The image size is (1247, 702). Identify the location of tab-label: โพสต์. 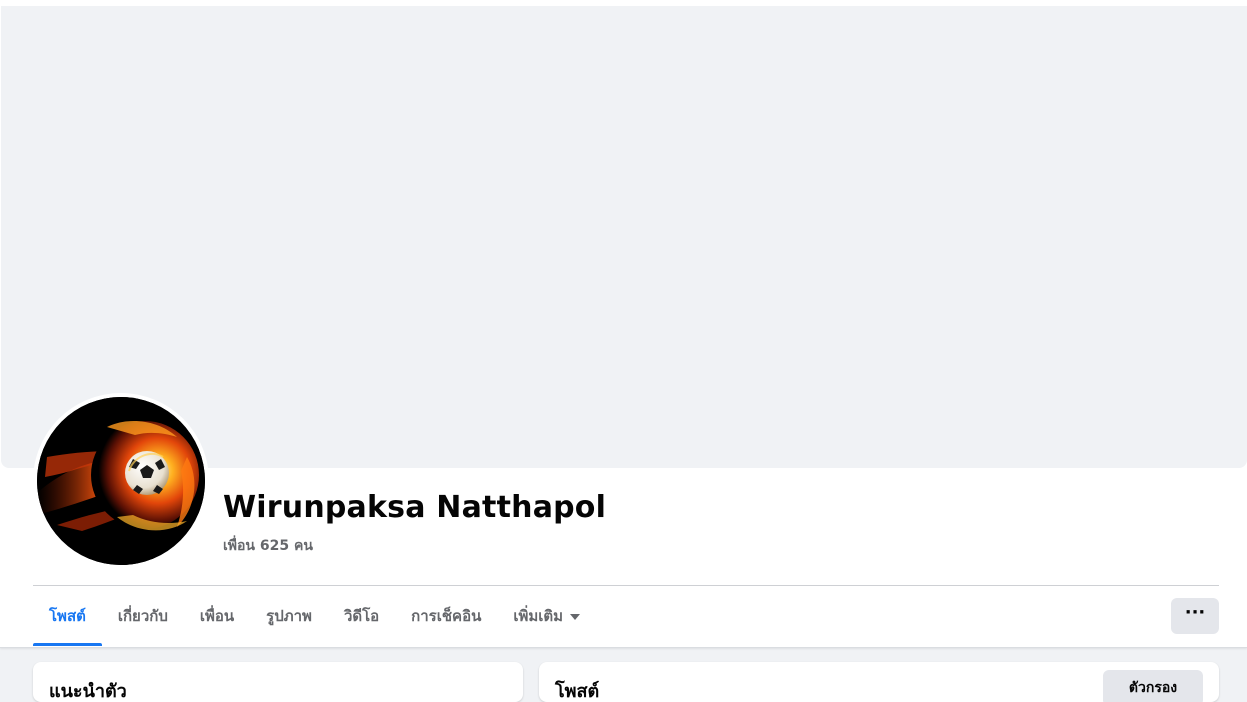
(67, 616).